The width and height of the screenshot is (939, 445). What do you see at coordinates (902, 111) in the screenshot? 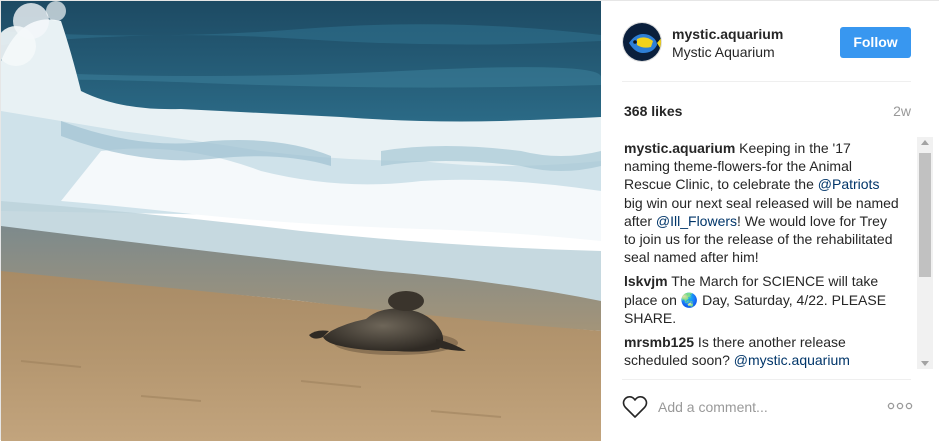
I see `post-age: 2w` at bounding box center [902, 111].